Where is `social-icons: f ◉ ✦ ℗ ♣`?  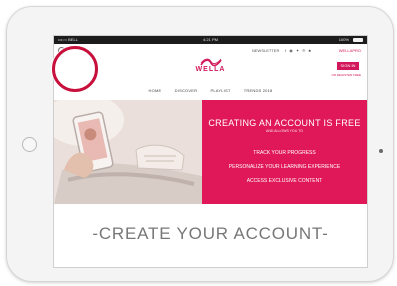 social-icons: f ◉ ✦ ℗ ♣ is located at coordinates (298, 51).